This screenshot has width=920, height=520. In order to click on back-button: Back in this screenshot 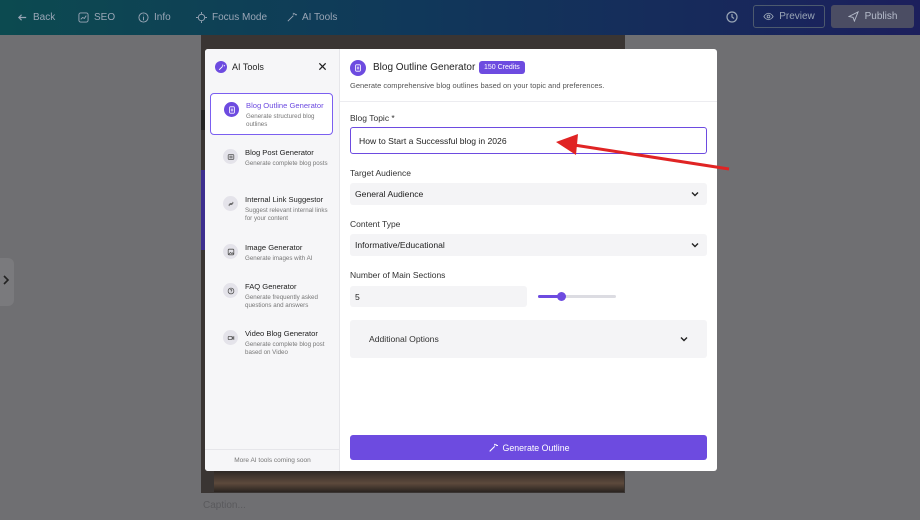, I will do `click(36, 17)`.